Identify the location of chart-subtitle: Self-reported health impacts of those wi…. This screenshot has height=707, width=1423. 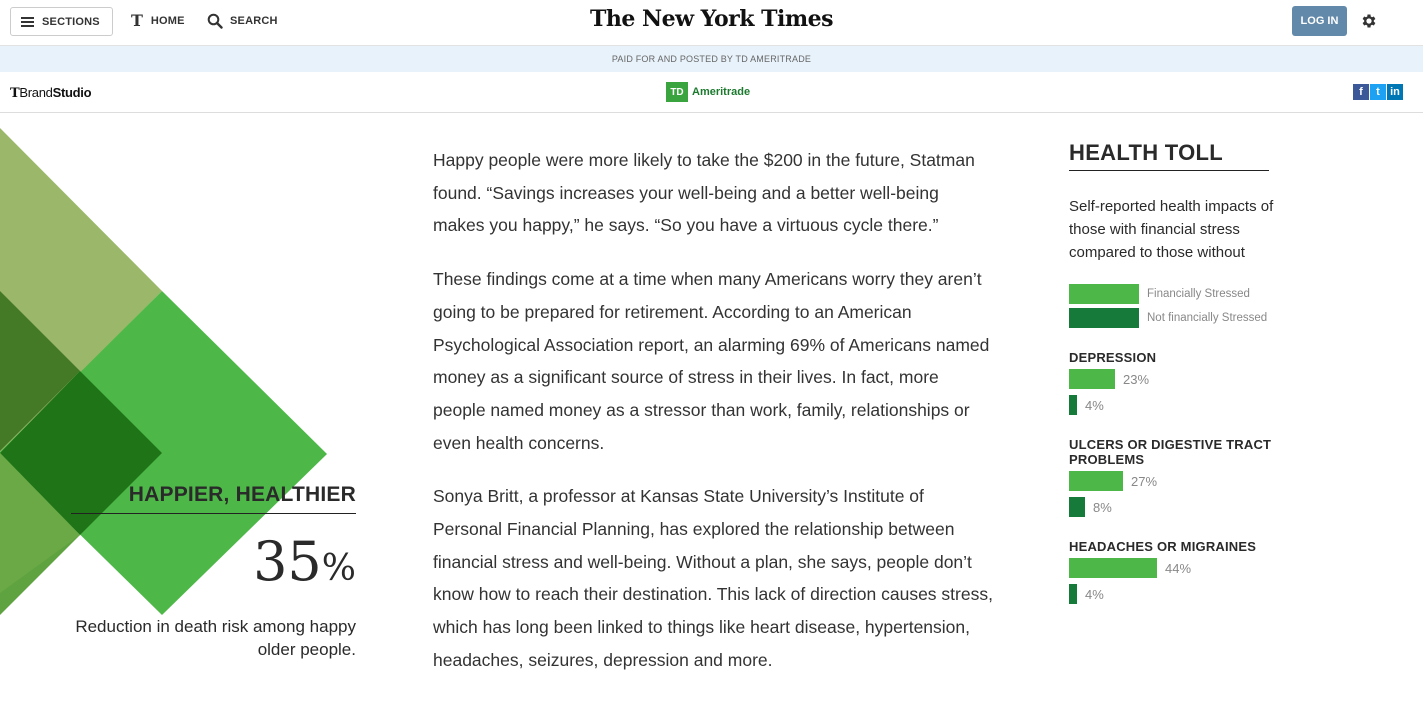
(1171, 229).